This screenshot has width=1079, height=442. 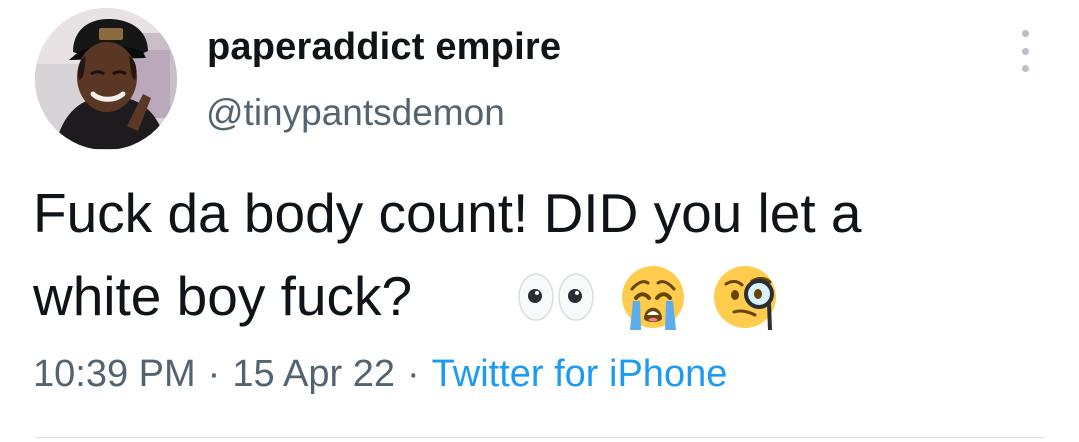 I want to click on author-handle: @tinypantsdemon, so click(x=355, y=113).